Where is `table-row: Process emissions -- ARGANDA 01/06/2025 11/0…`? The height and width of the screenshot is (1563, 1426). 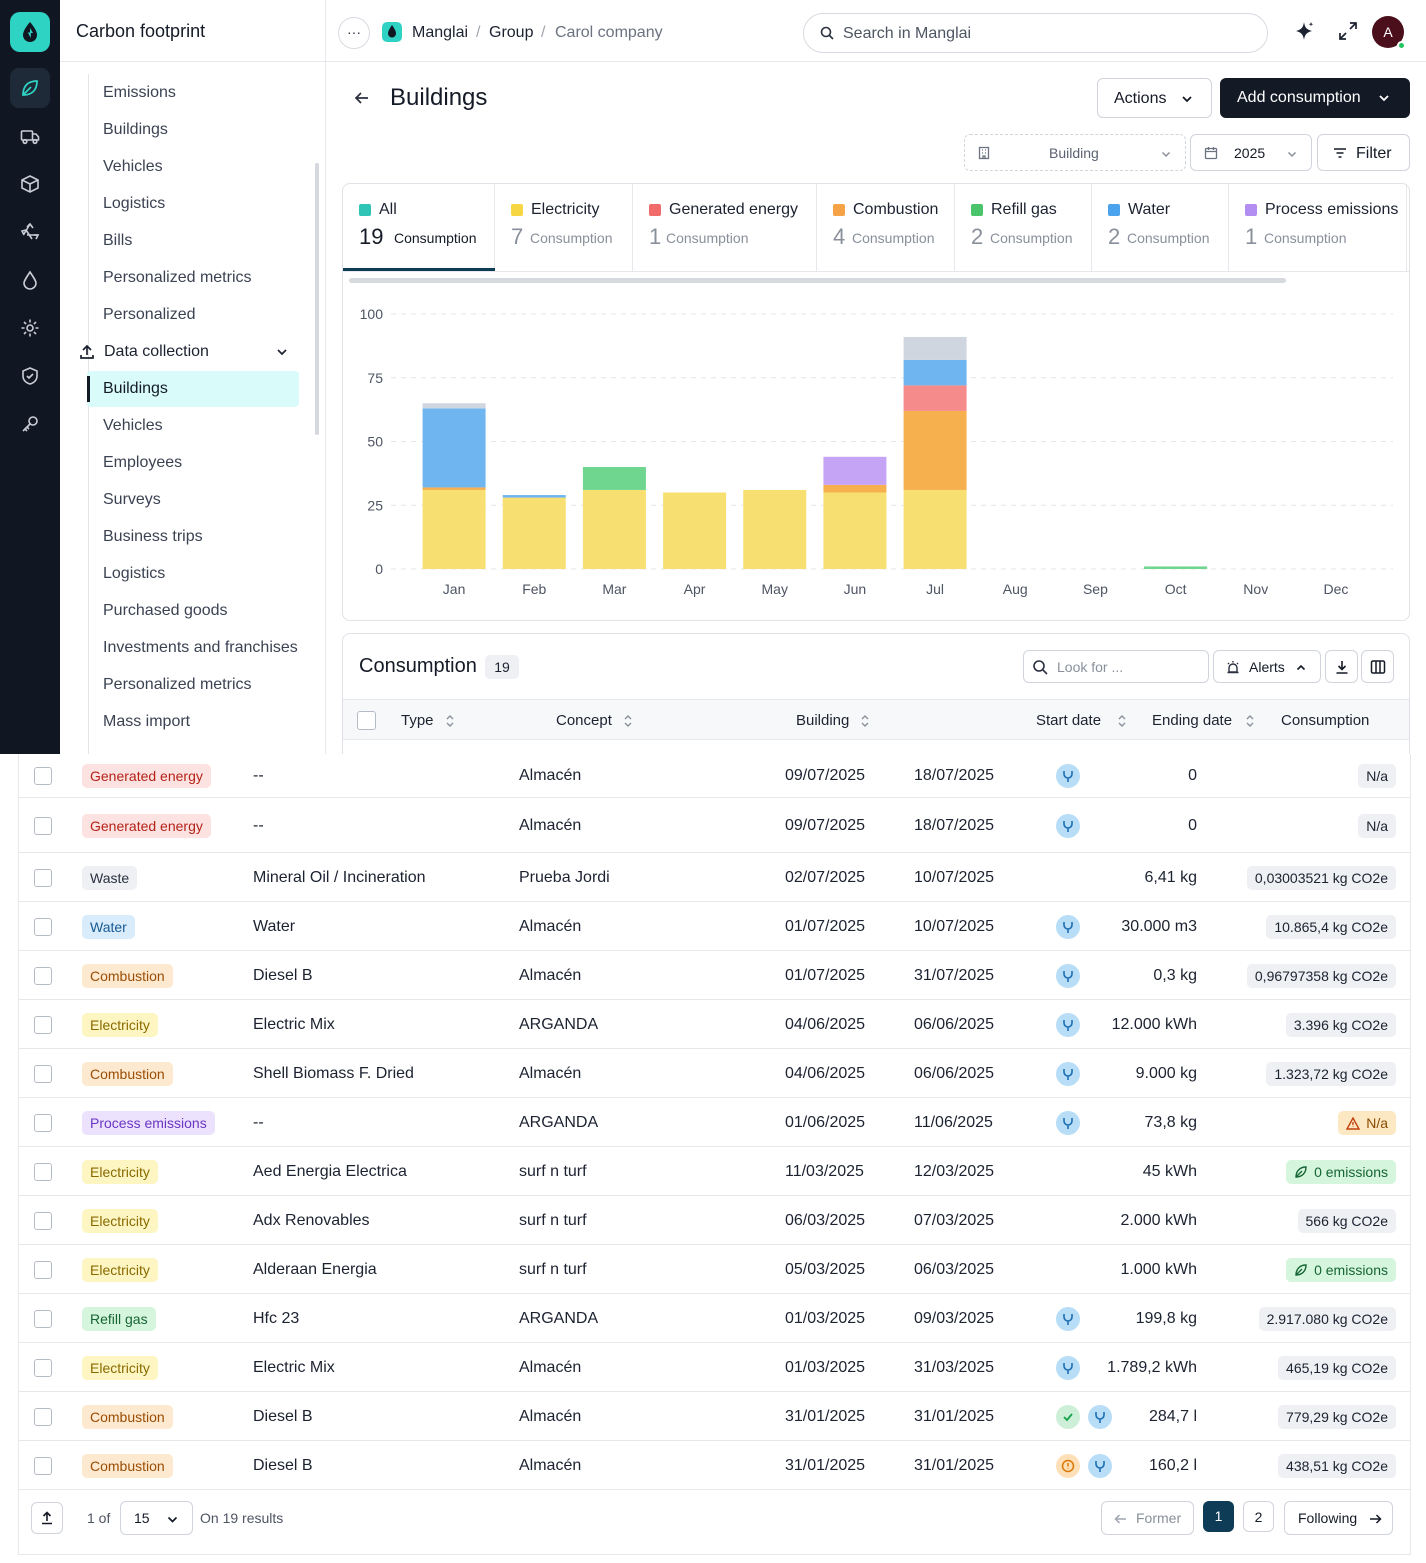 table-row: Process emissions -- ARGANDA 01/06/2025 11/0… is located at coordinates (714, 1122).